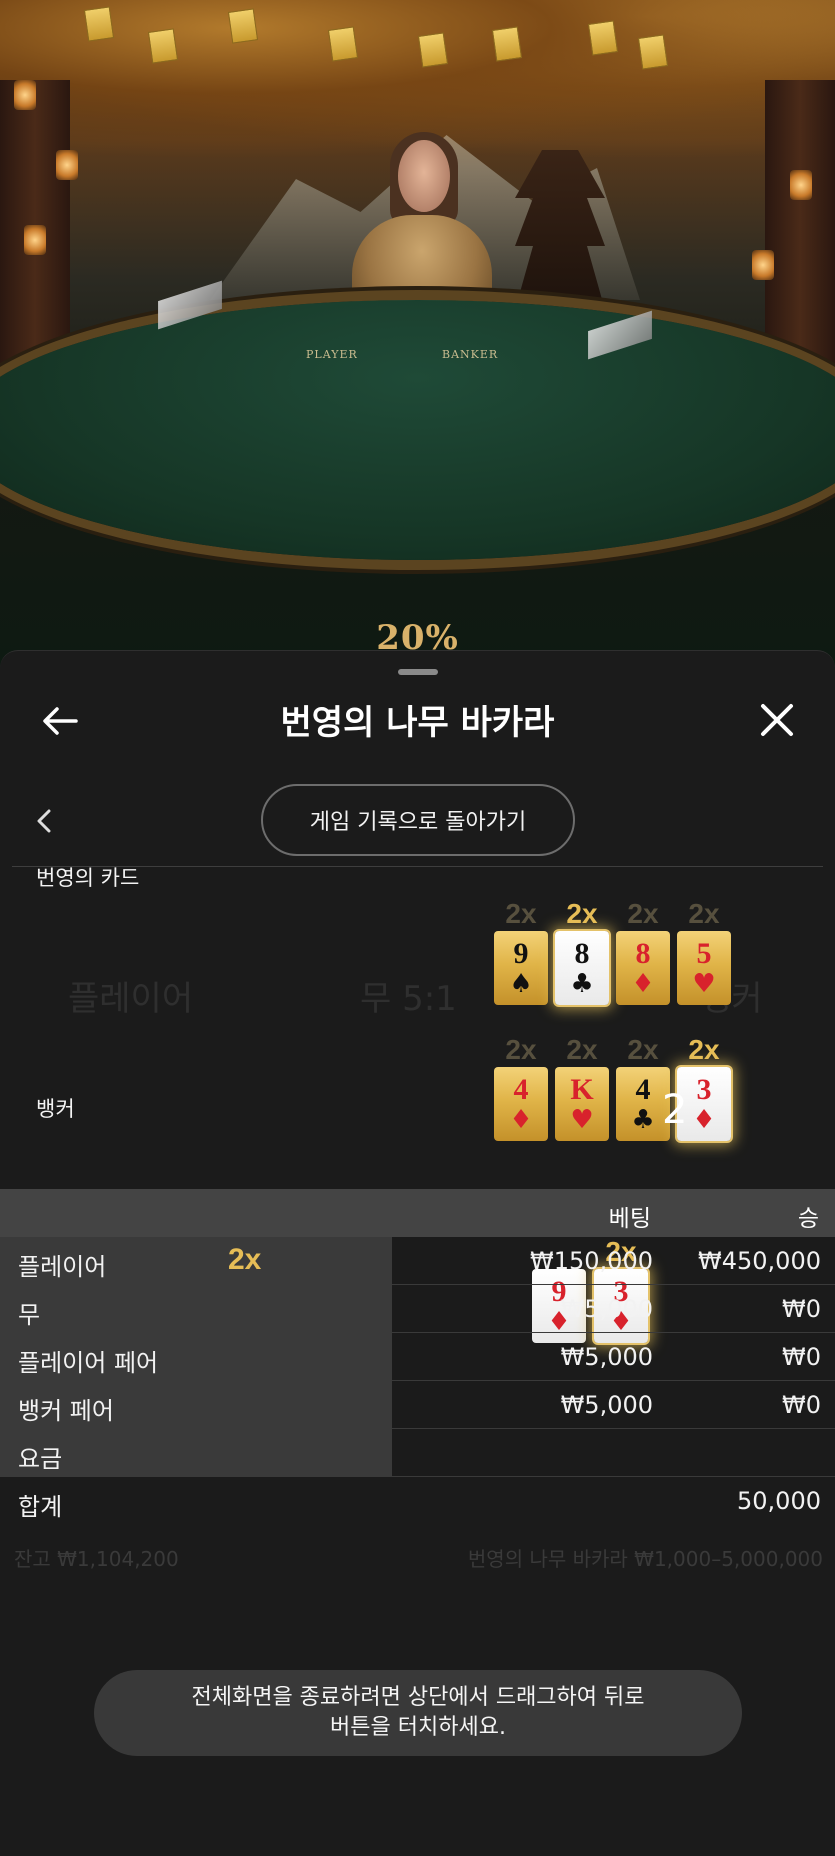 This screenshot has width=835, height=1856. I want to click on banker-label: 뱅커, so click(55, 1109).